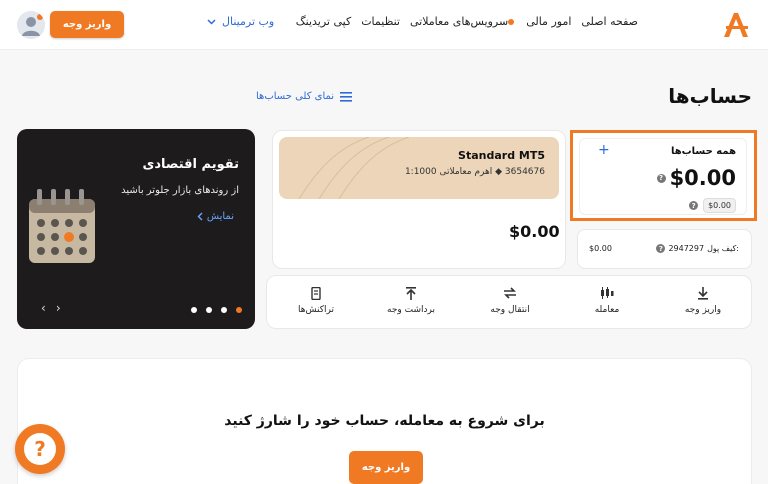  I want to click on chevron-left-icon, so click(200, 216).